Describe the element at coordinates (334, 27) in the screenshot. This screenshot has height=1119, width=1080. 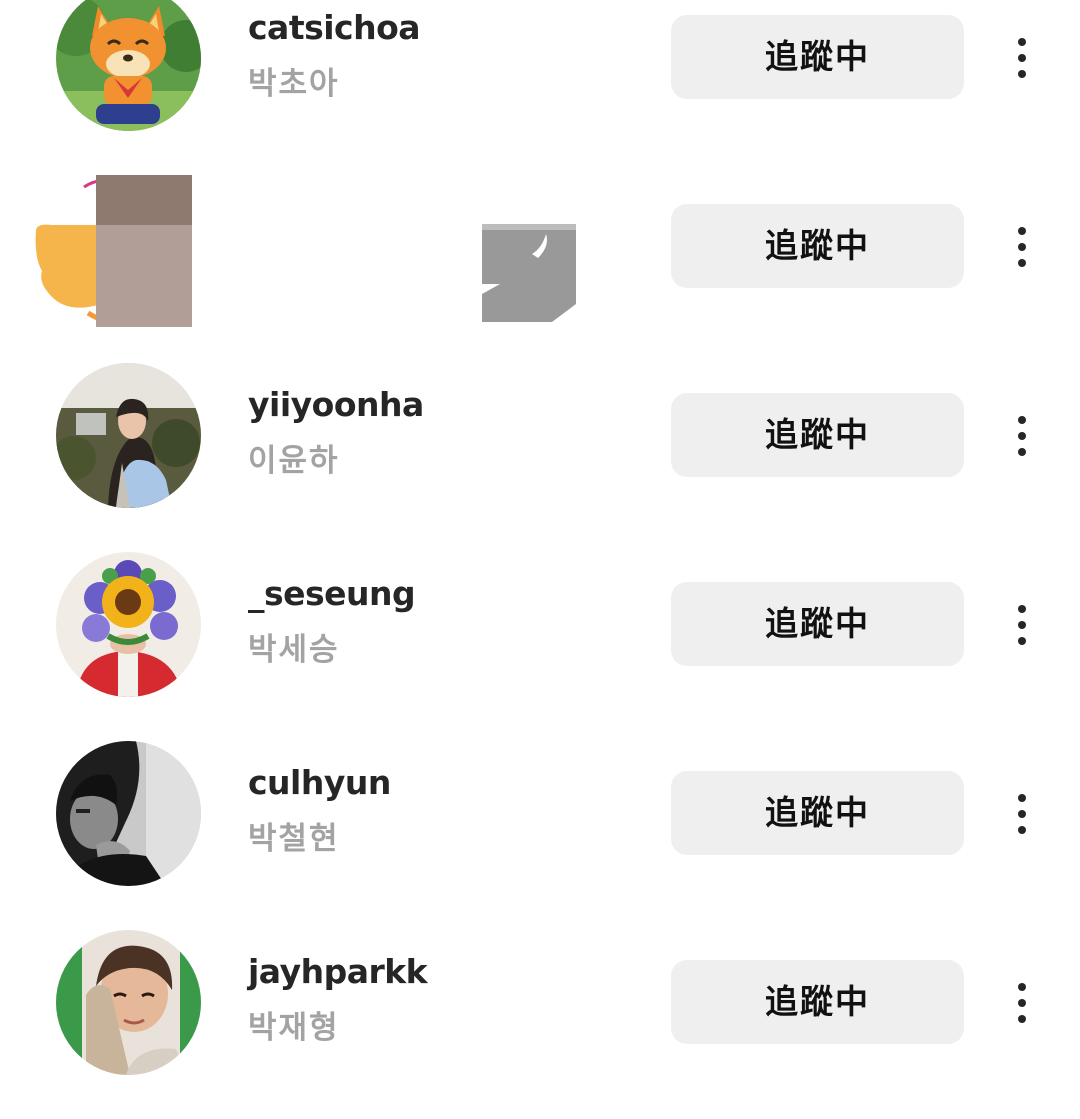
I see `username: catsichoa` at that location.